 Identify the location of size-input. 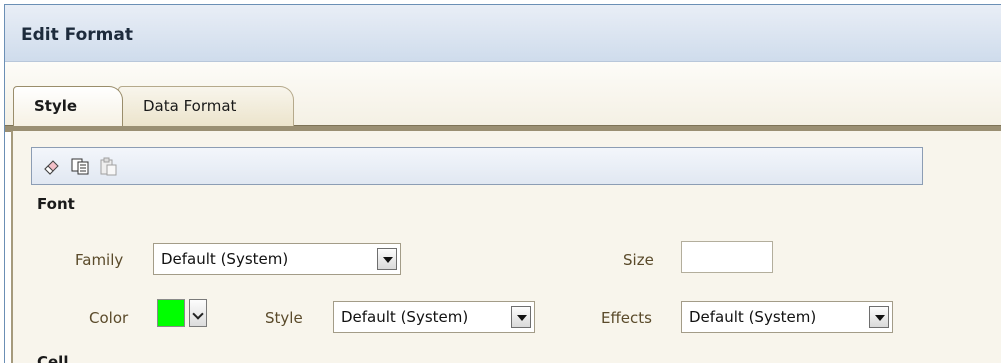
(727, 257).